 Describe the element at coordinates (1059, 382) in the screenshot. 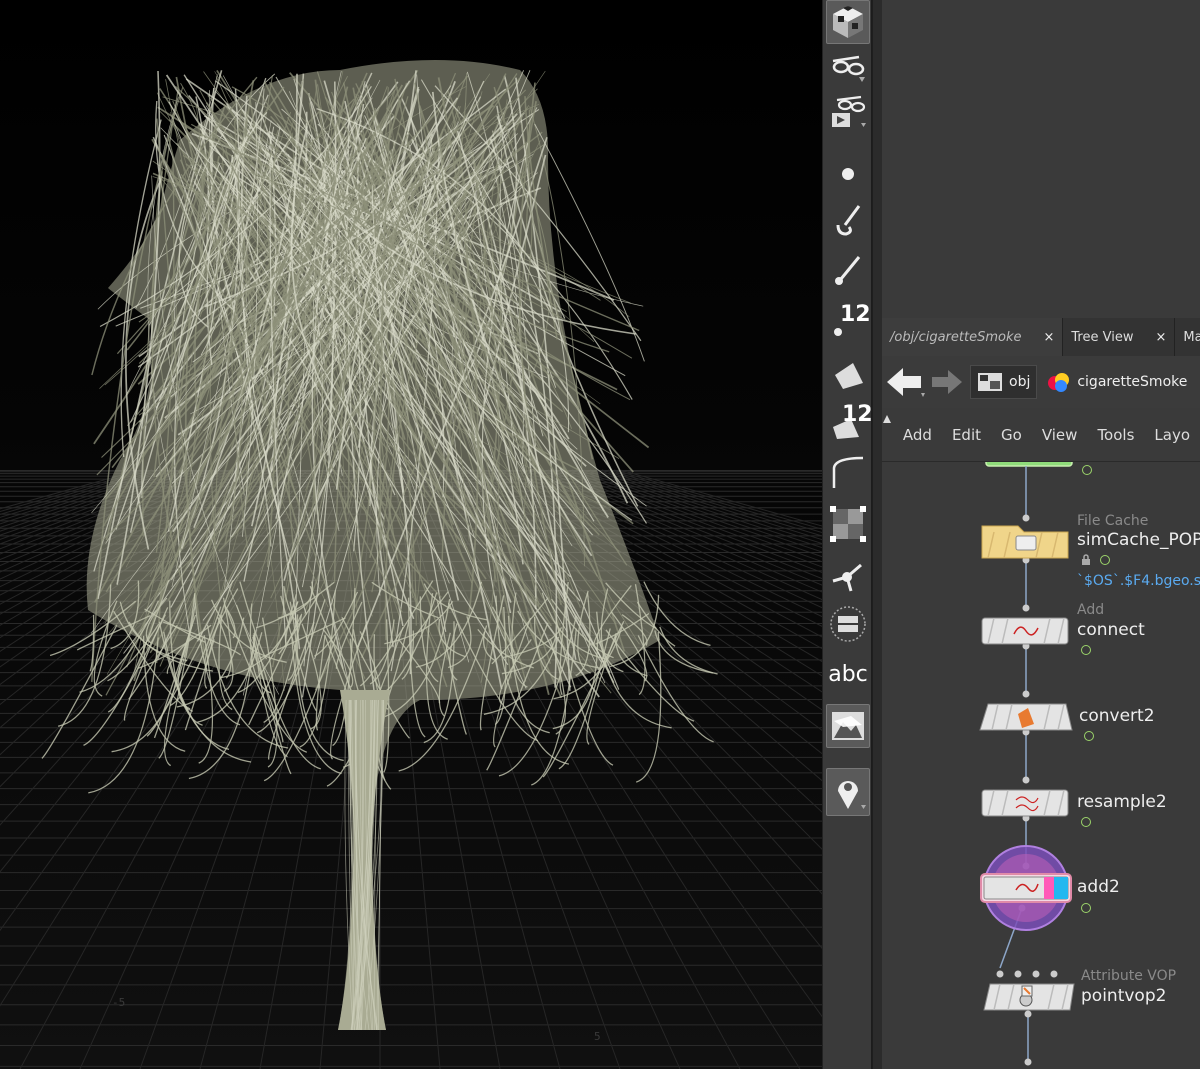

I see `geo-object-icon` at that location.